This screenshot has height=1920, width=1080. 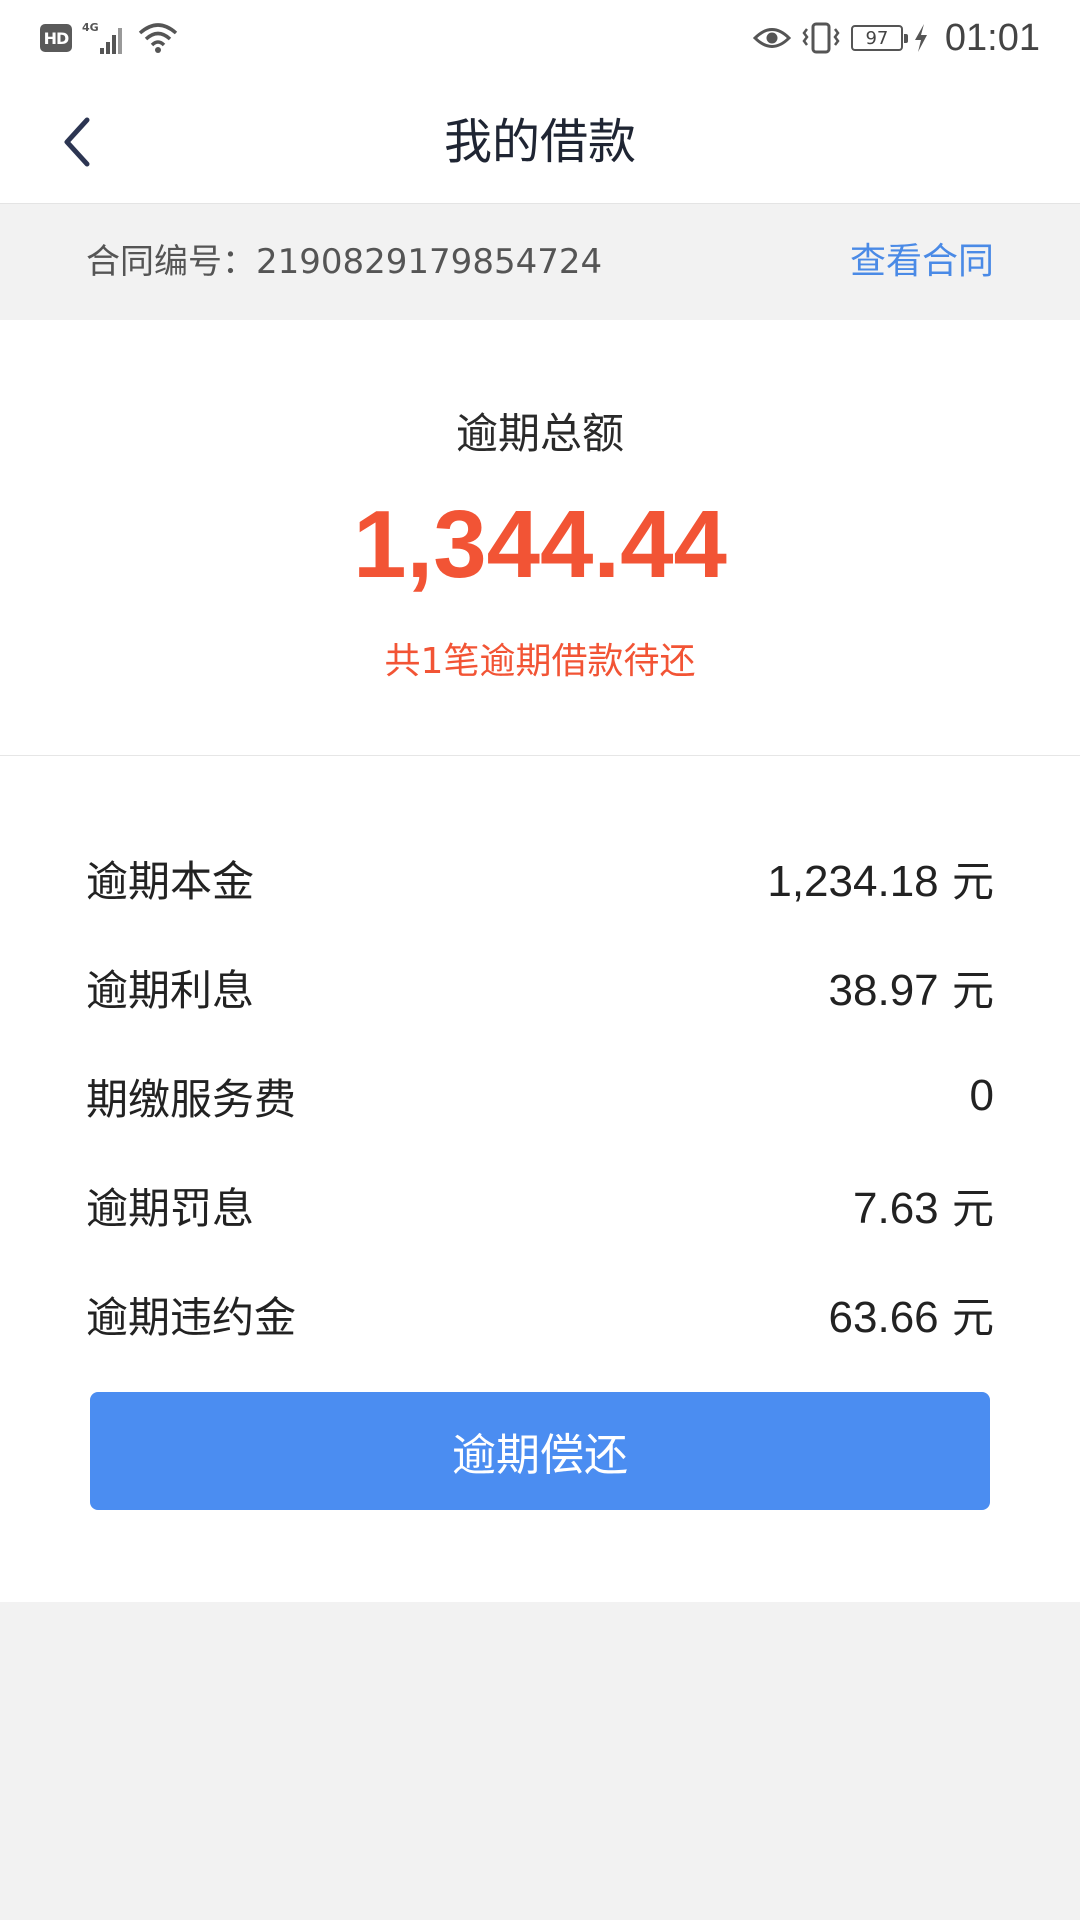 I want to click on overdue-count-note: 共1笔逾期借款待还, so click(x=540, y=661).